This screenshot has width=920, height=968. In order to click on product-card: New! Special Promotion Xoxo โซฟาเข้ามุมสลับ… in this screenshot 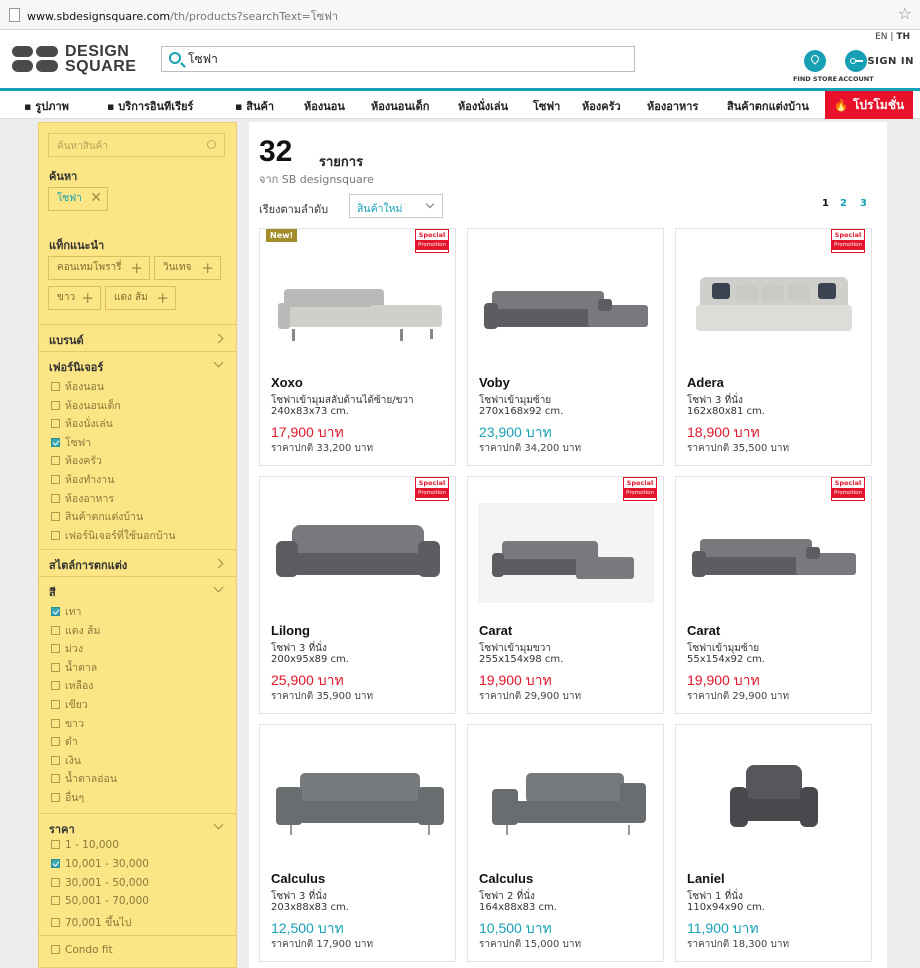, I will do `click(357, 347)`.